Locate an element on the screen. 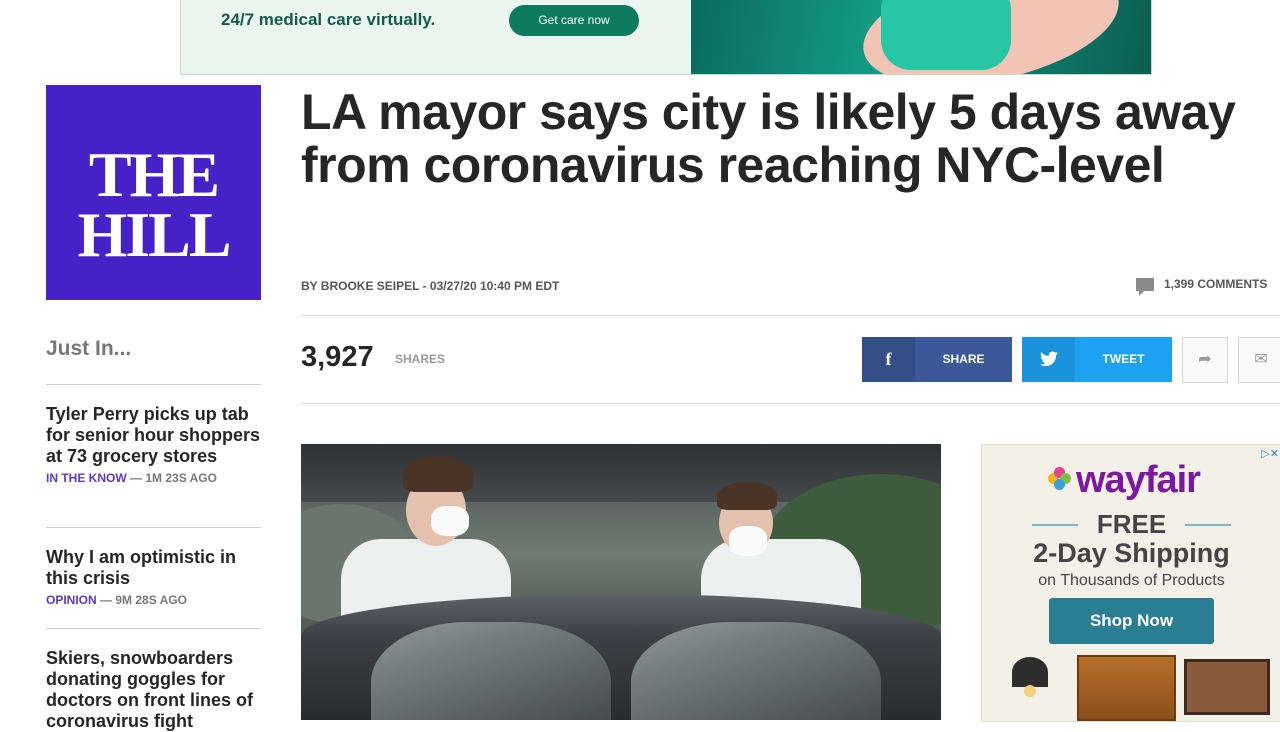 This screenshot has height=732, width=1280. twitter-icon is located at coordinates (1048, 359).